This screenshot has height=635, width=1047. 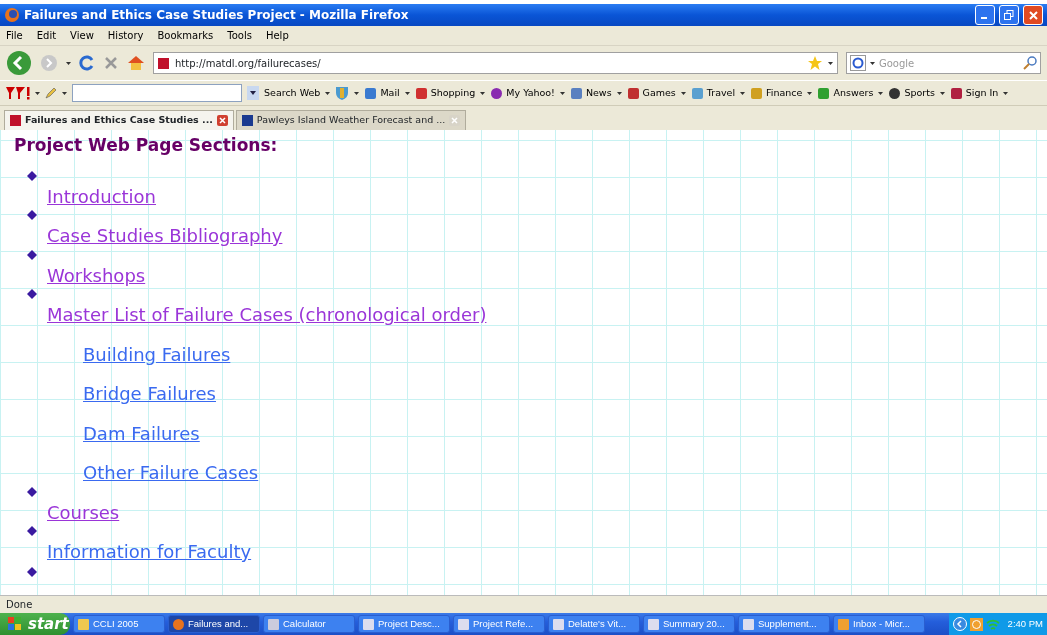 I want to click on page-heading: Project Web Page Sections:, so click(x=146, y=145).